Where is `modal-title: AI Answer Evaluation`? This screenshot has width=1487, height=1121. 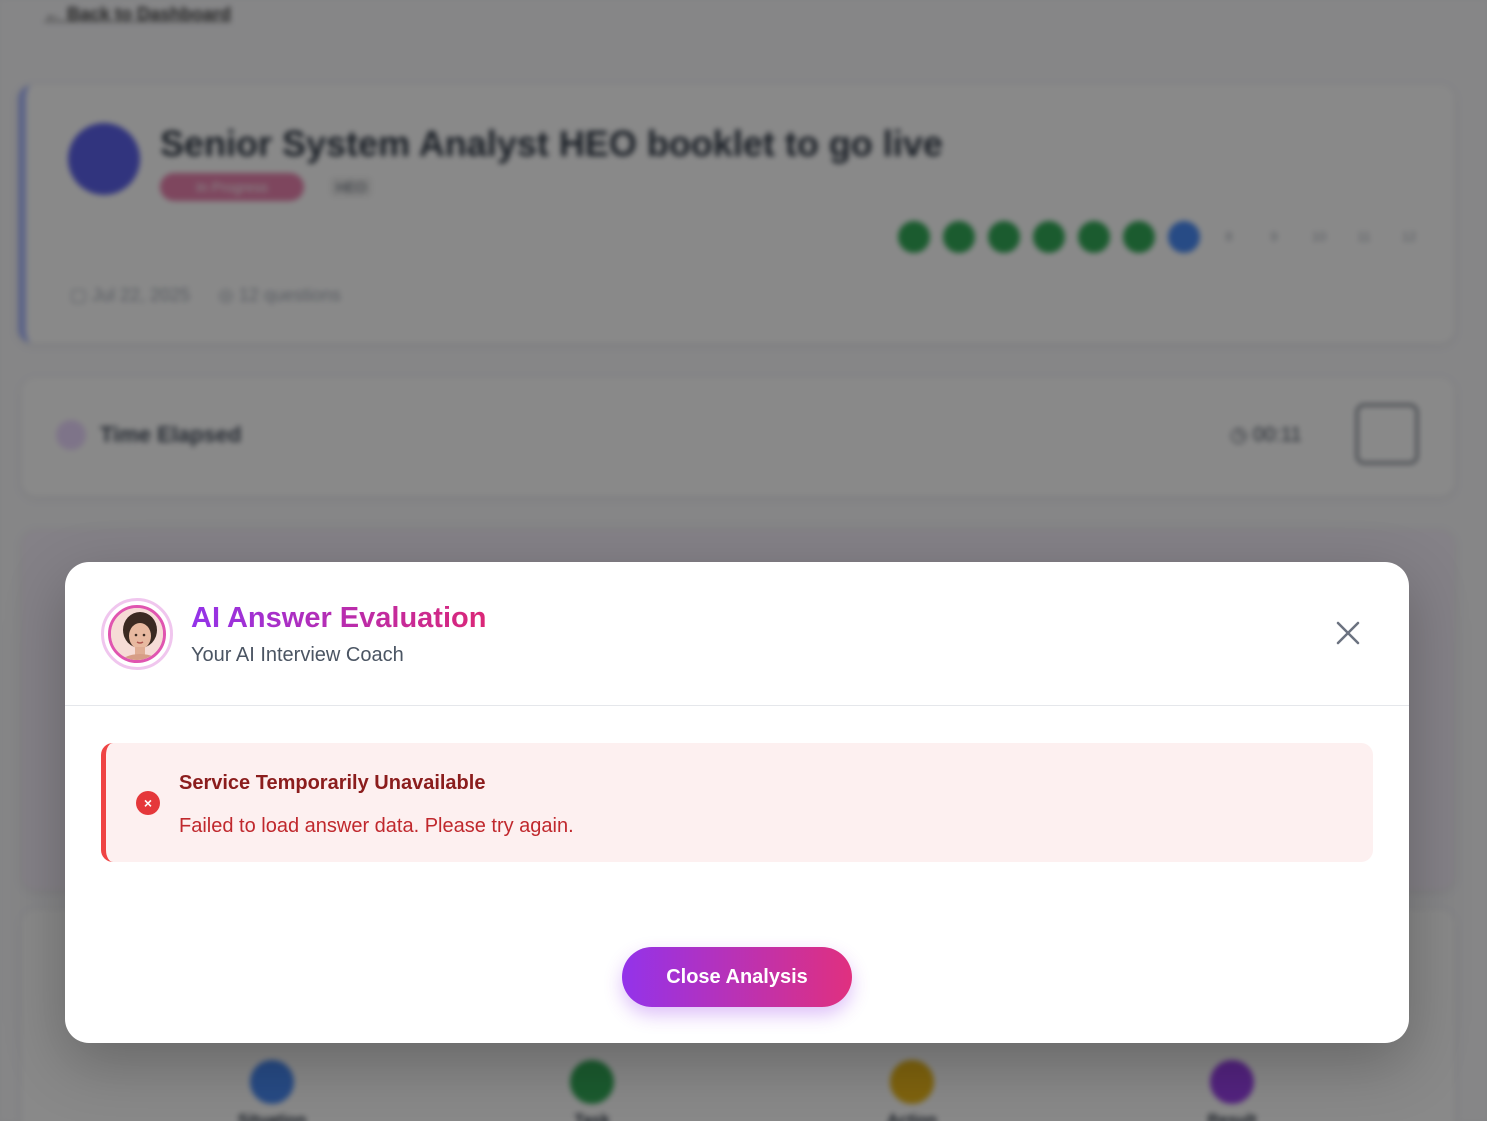 modal-title: AI Answer Evaluation is located at coordinates (339, 618).